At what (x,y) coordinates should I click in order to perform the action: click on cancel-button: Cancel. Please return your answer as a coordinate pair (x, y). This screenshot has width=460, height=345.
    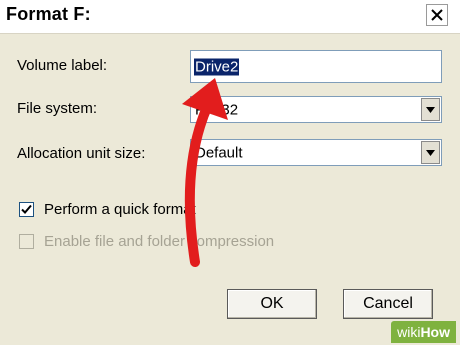
    Looking at the image, I should click on (388, 304).